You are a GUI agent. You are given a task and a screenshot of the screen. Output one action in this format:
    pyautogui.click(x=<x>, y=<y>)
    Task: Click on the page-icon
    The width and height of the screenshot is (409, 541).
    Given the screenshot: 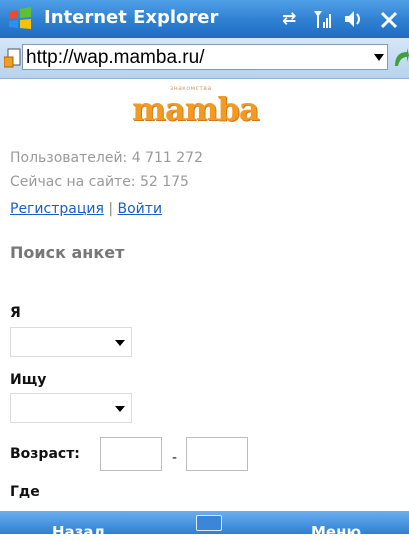 What is the action you would take?
    pyautogui.click(x=12, y=58)
    